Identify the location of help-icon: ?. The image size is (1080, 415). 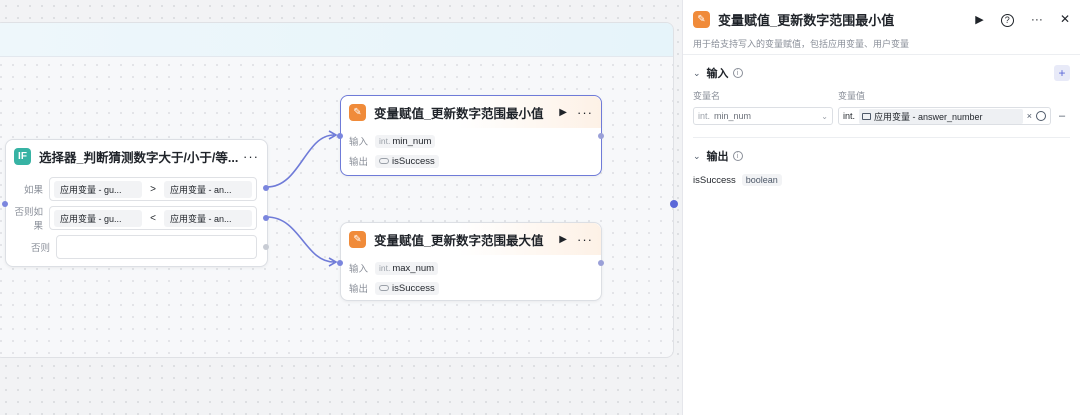
(1007, 20).